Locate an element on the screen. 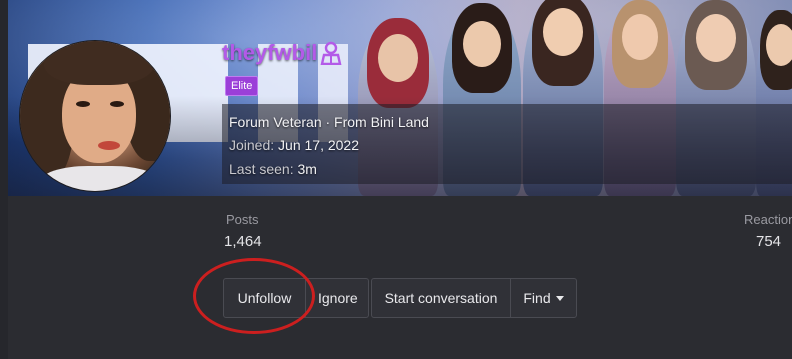 The image size is (792, 359). posts-count: 1,464 is located at coordinates (243, 241).